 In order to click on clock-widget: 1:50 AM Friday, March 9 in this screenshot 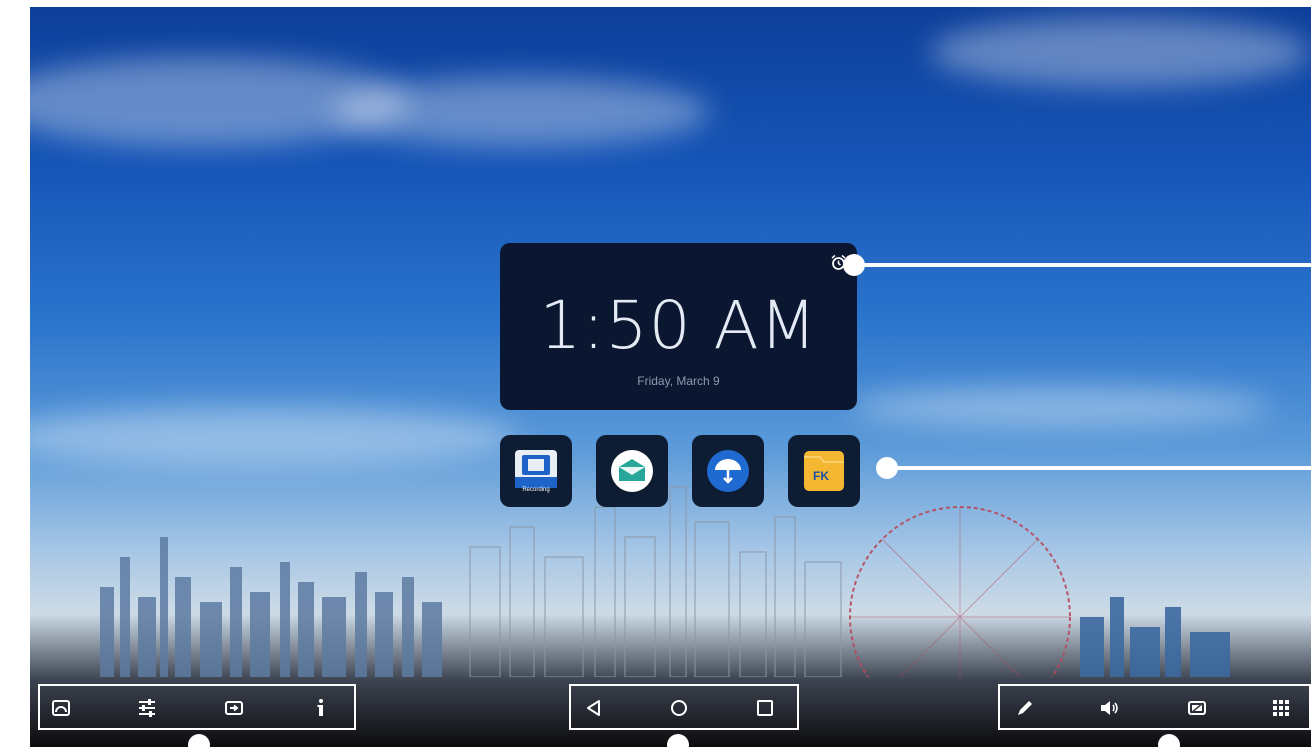, I will do `click(678, 326)`.